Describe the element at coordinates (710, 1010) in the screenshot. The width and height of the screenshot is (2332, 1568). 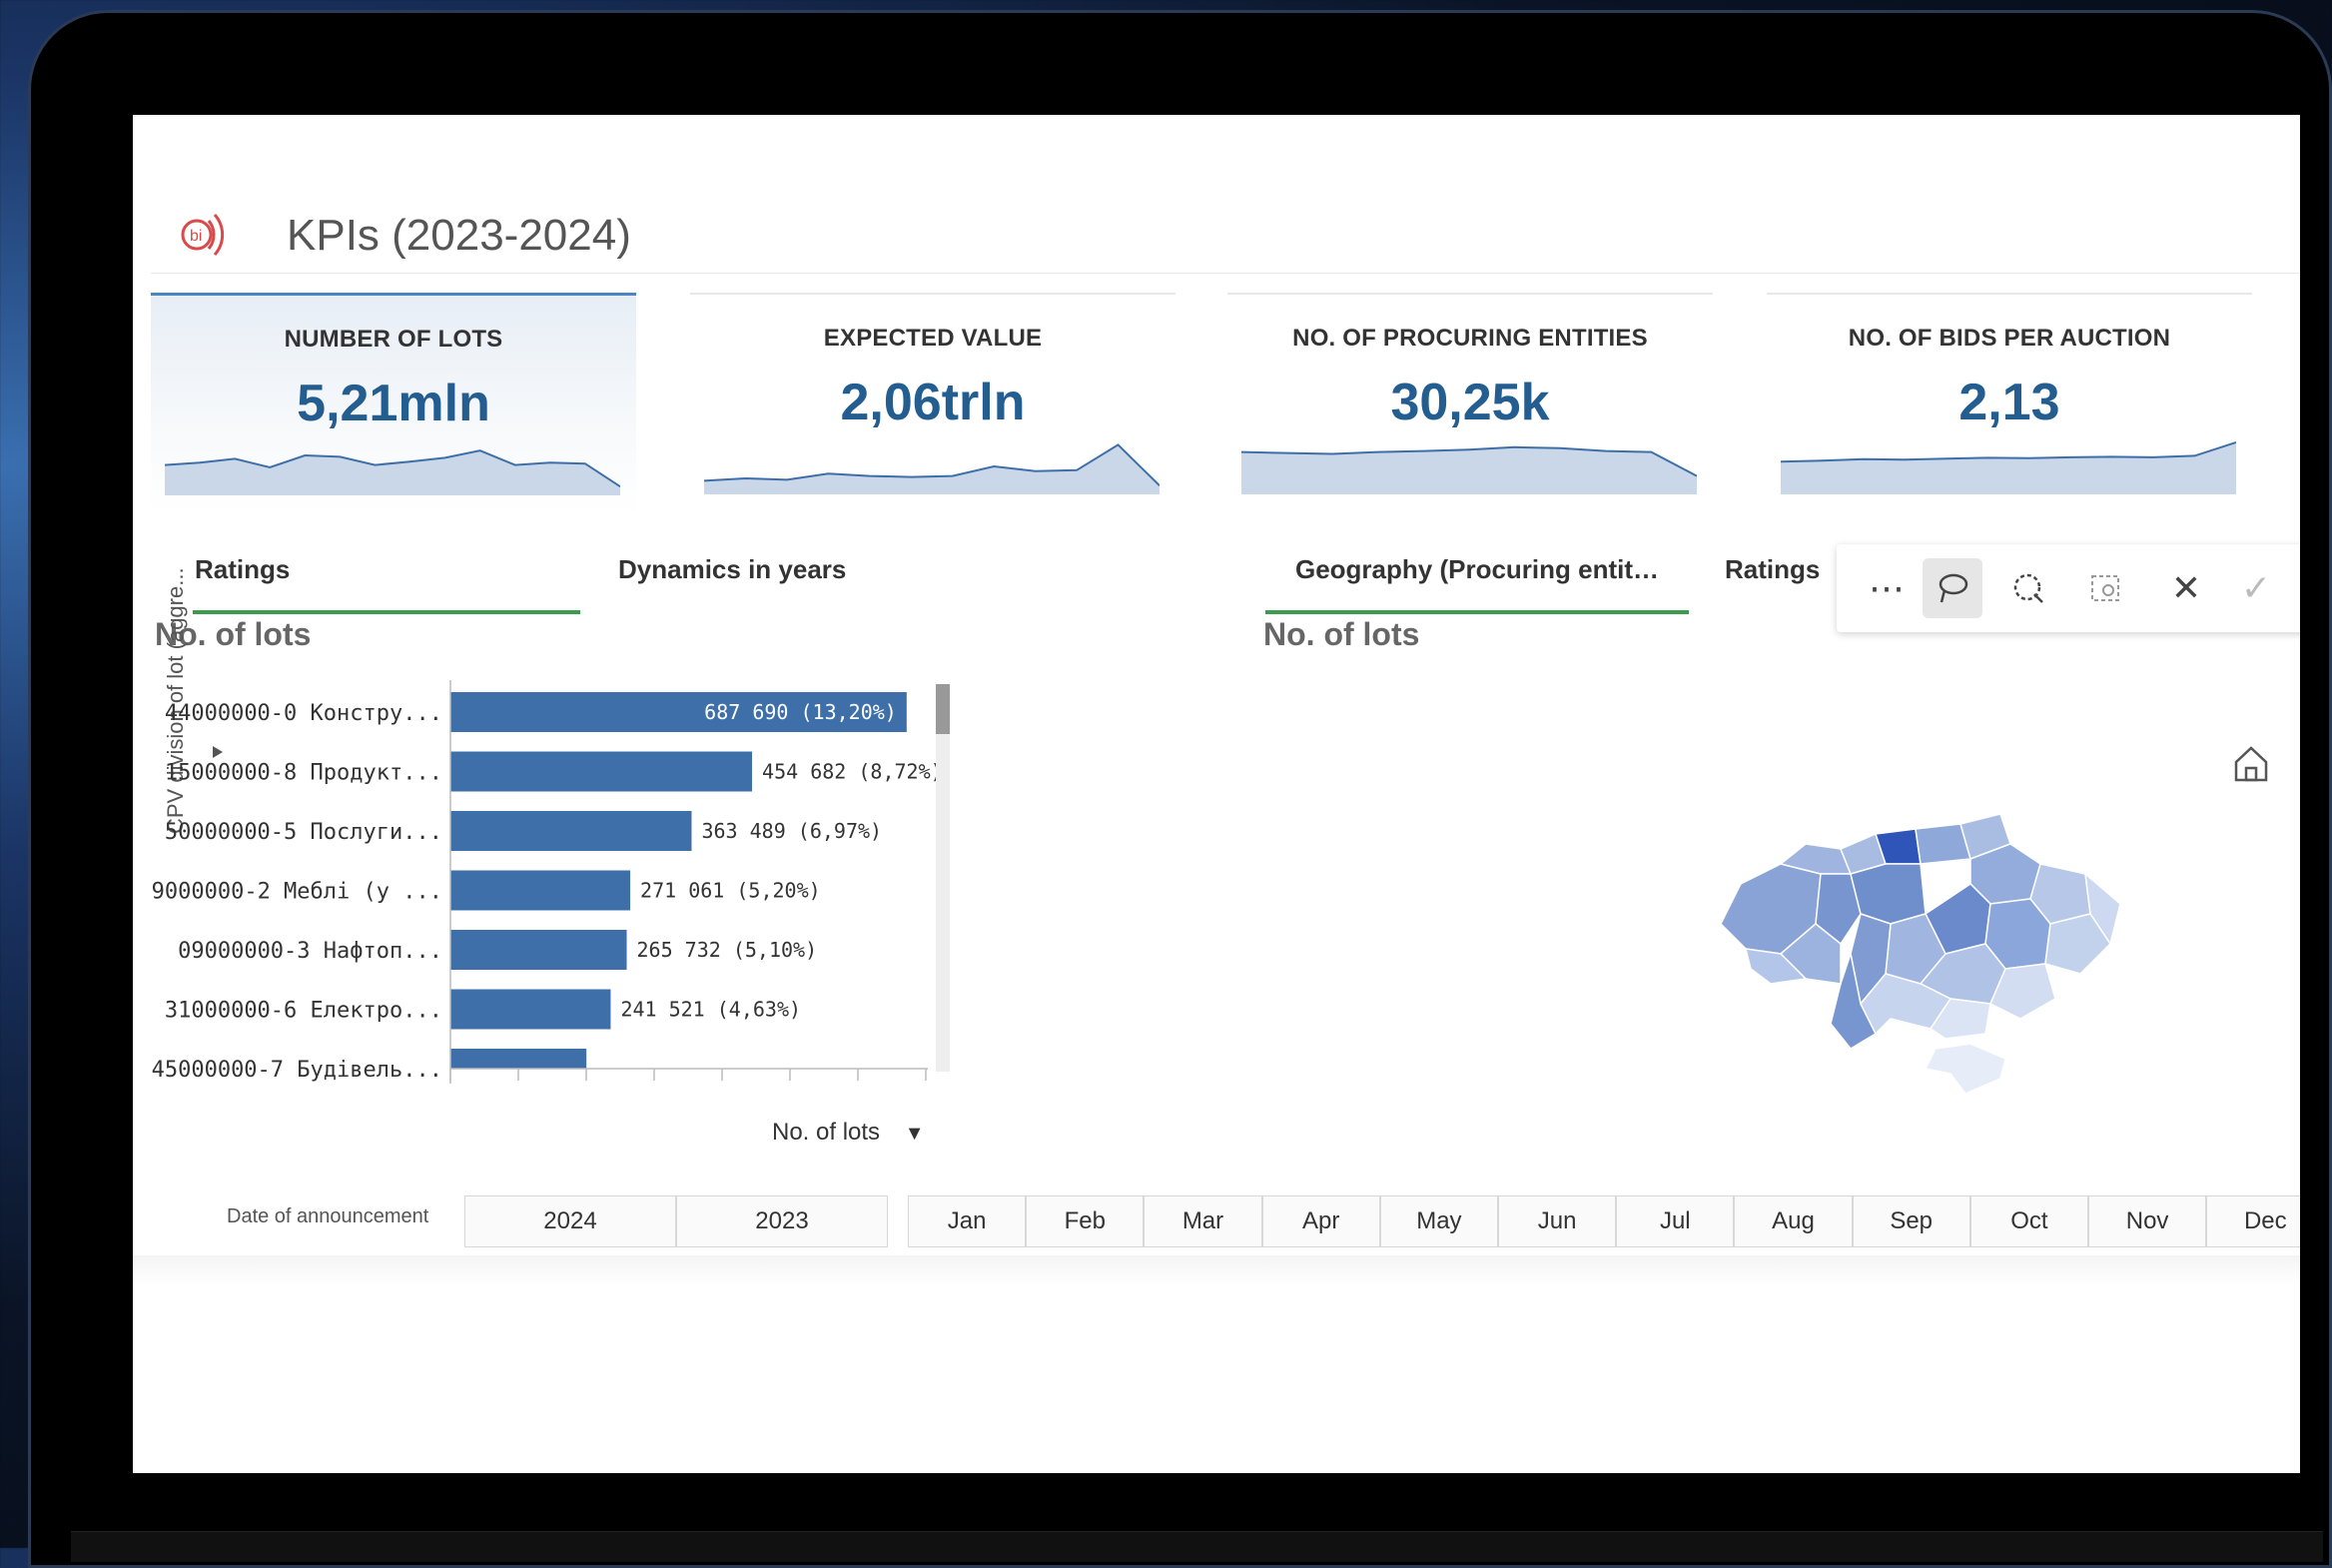
I see `data-label: 241 521 (4,63%)` at that location.